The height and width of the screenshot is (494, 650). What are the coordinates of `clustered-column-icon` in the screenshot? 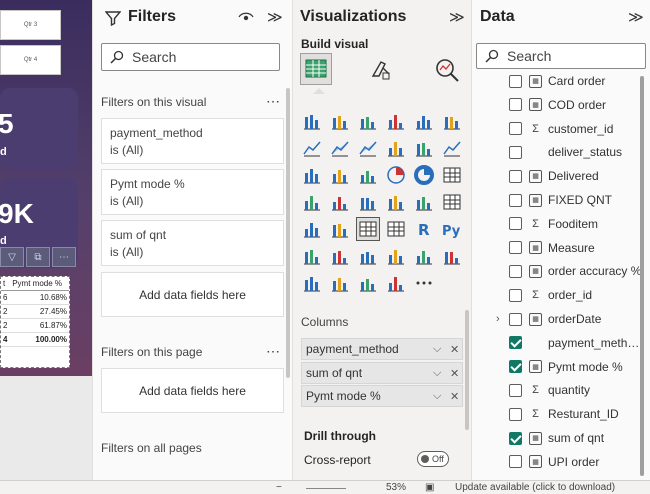 It's located at (396, 121).